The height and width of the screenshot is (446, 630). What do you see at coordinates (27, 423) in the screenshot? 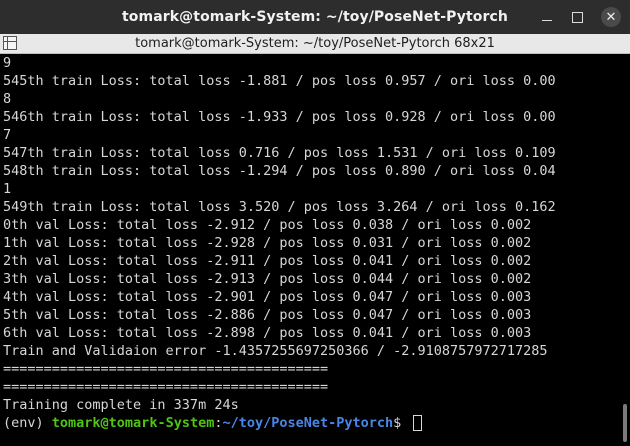
I see `prompt-env: (env)` at bounding box center [27, 423].